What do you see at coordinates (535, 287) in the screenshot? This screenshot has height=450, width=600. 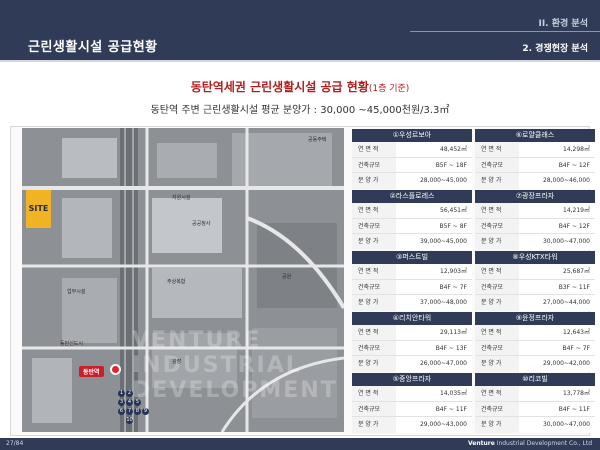 I see `card-row-scale: 건축규모 B3F ~ 11F` at bounding box center [535, 287].